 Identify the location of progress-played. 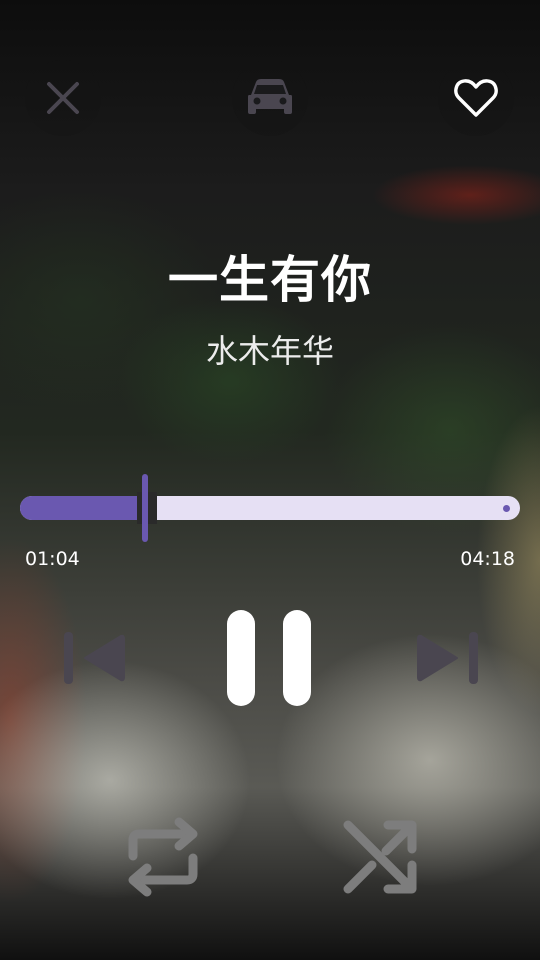
(78, 508).